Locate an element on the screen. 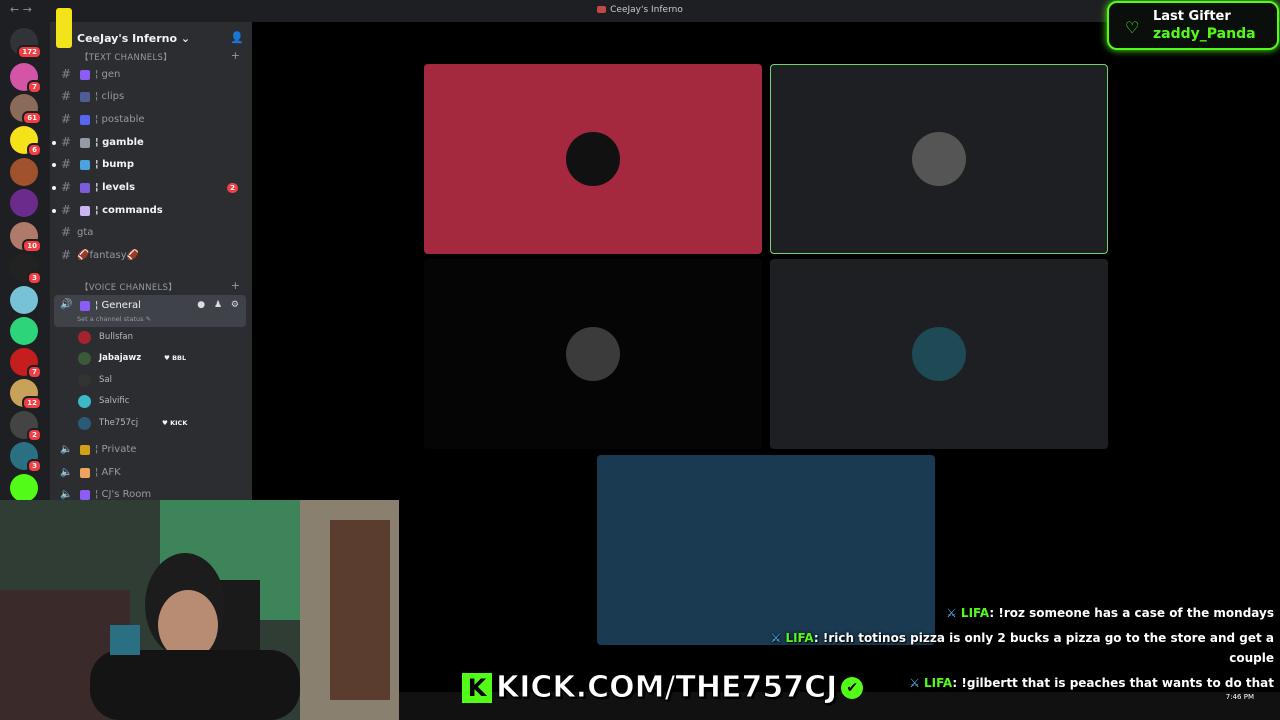 The height and width of the screenshot is (720, 1280). server-icon-server-7: 10 is located at coordinates (26, 237).